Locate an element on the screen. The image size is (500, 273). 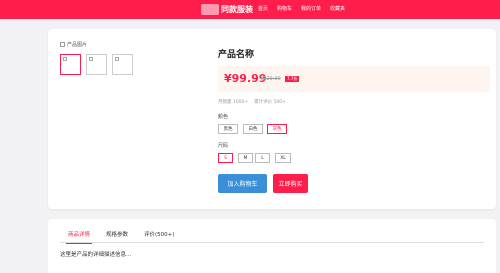
size-option-s: S is located at coordinates (225, 158).